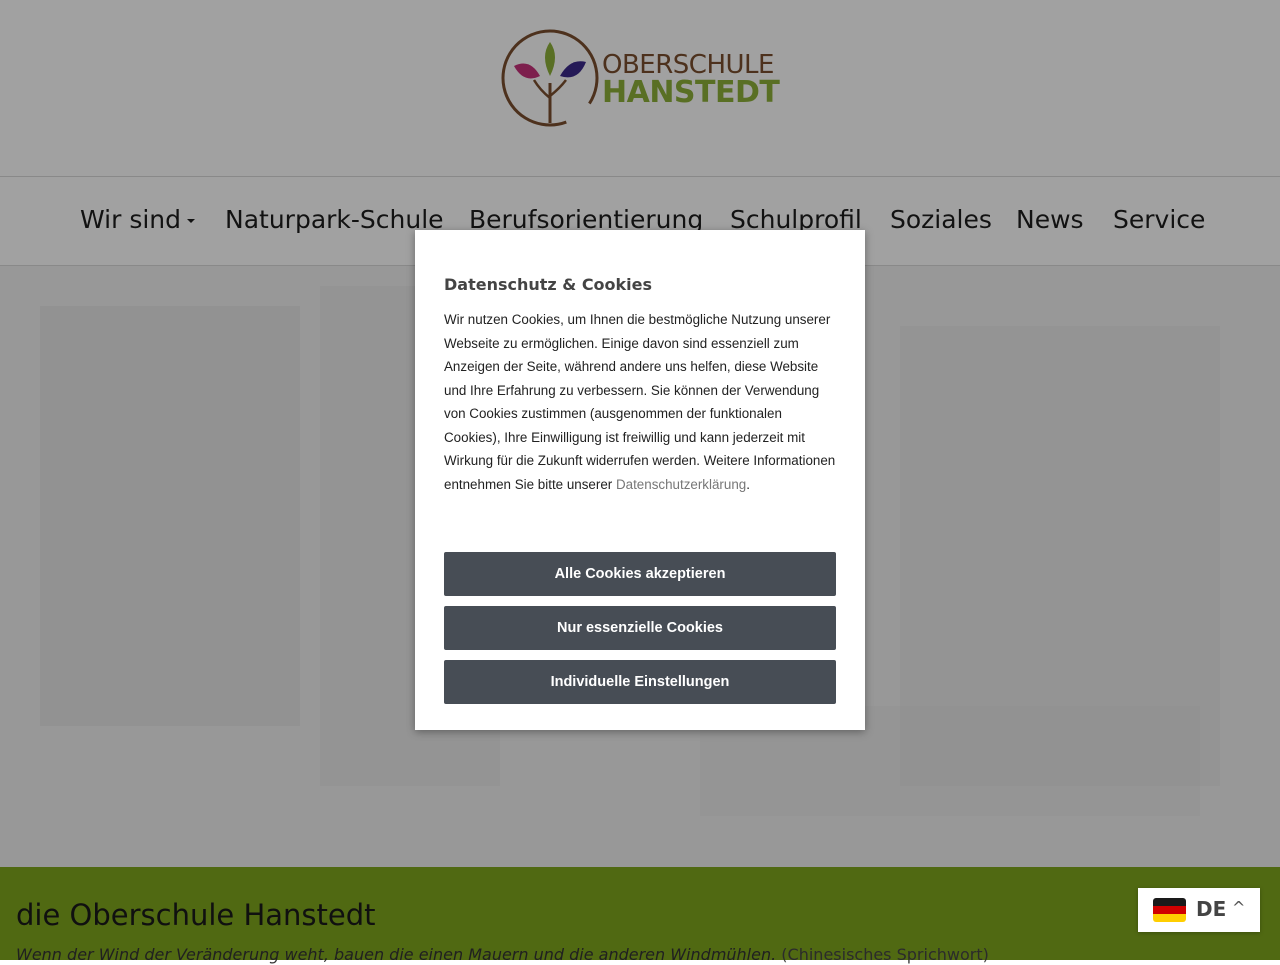 Image resolution: width=1280 pixels, height=965 pixels. What do you see at coordinates (1239, 907) in the screenshot?
I see `chevron-up-icon: ^` at bounding box center [1239, 907].